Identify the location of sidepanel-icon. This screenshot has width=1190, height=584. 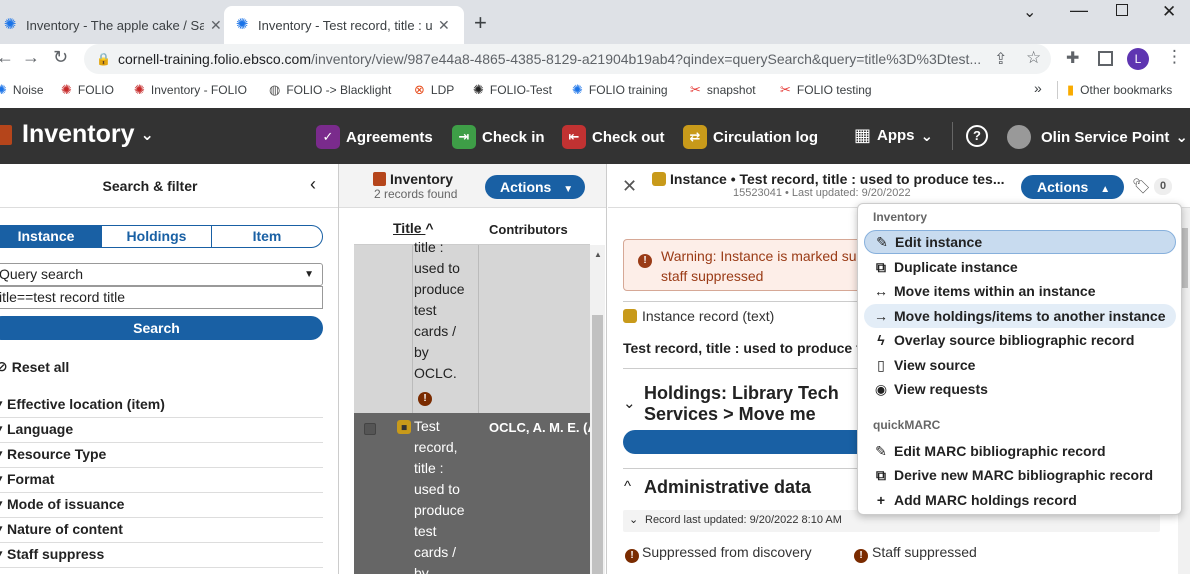
(1105, 58).